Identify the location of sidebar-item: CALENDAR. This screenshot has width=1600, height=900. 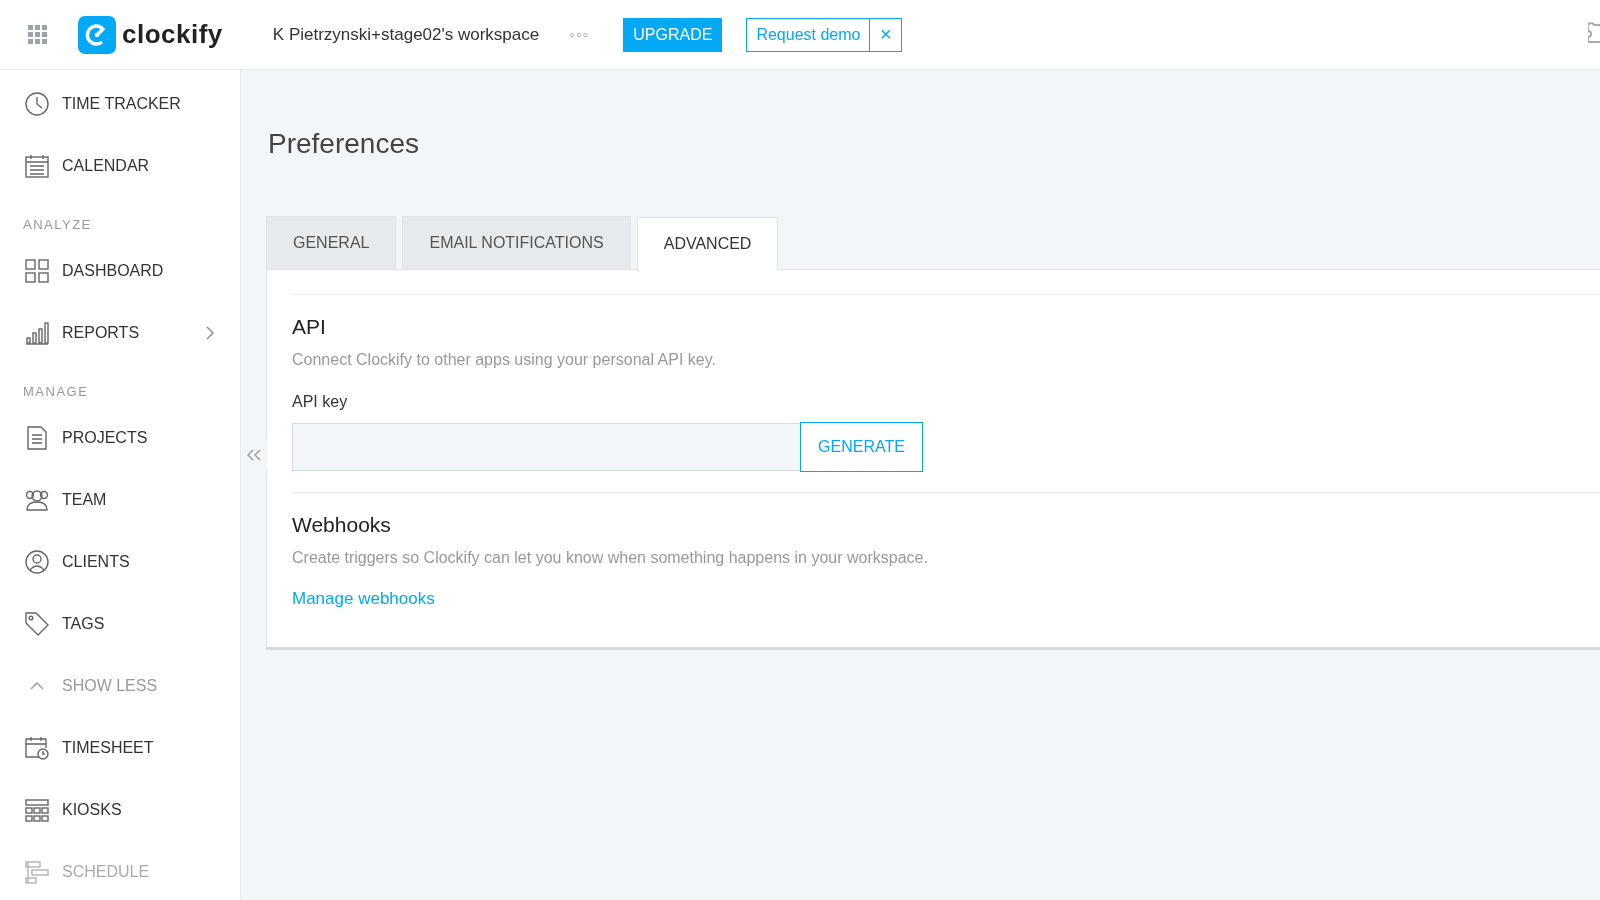
(120, 166).